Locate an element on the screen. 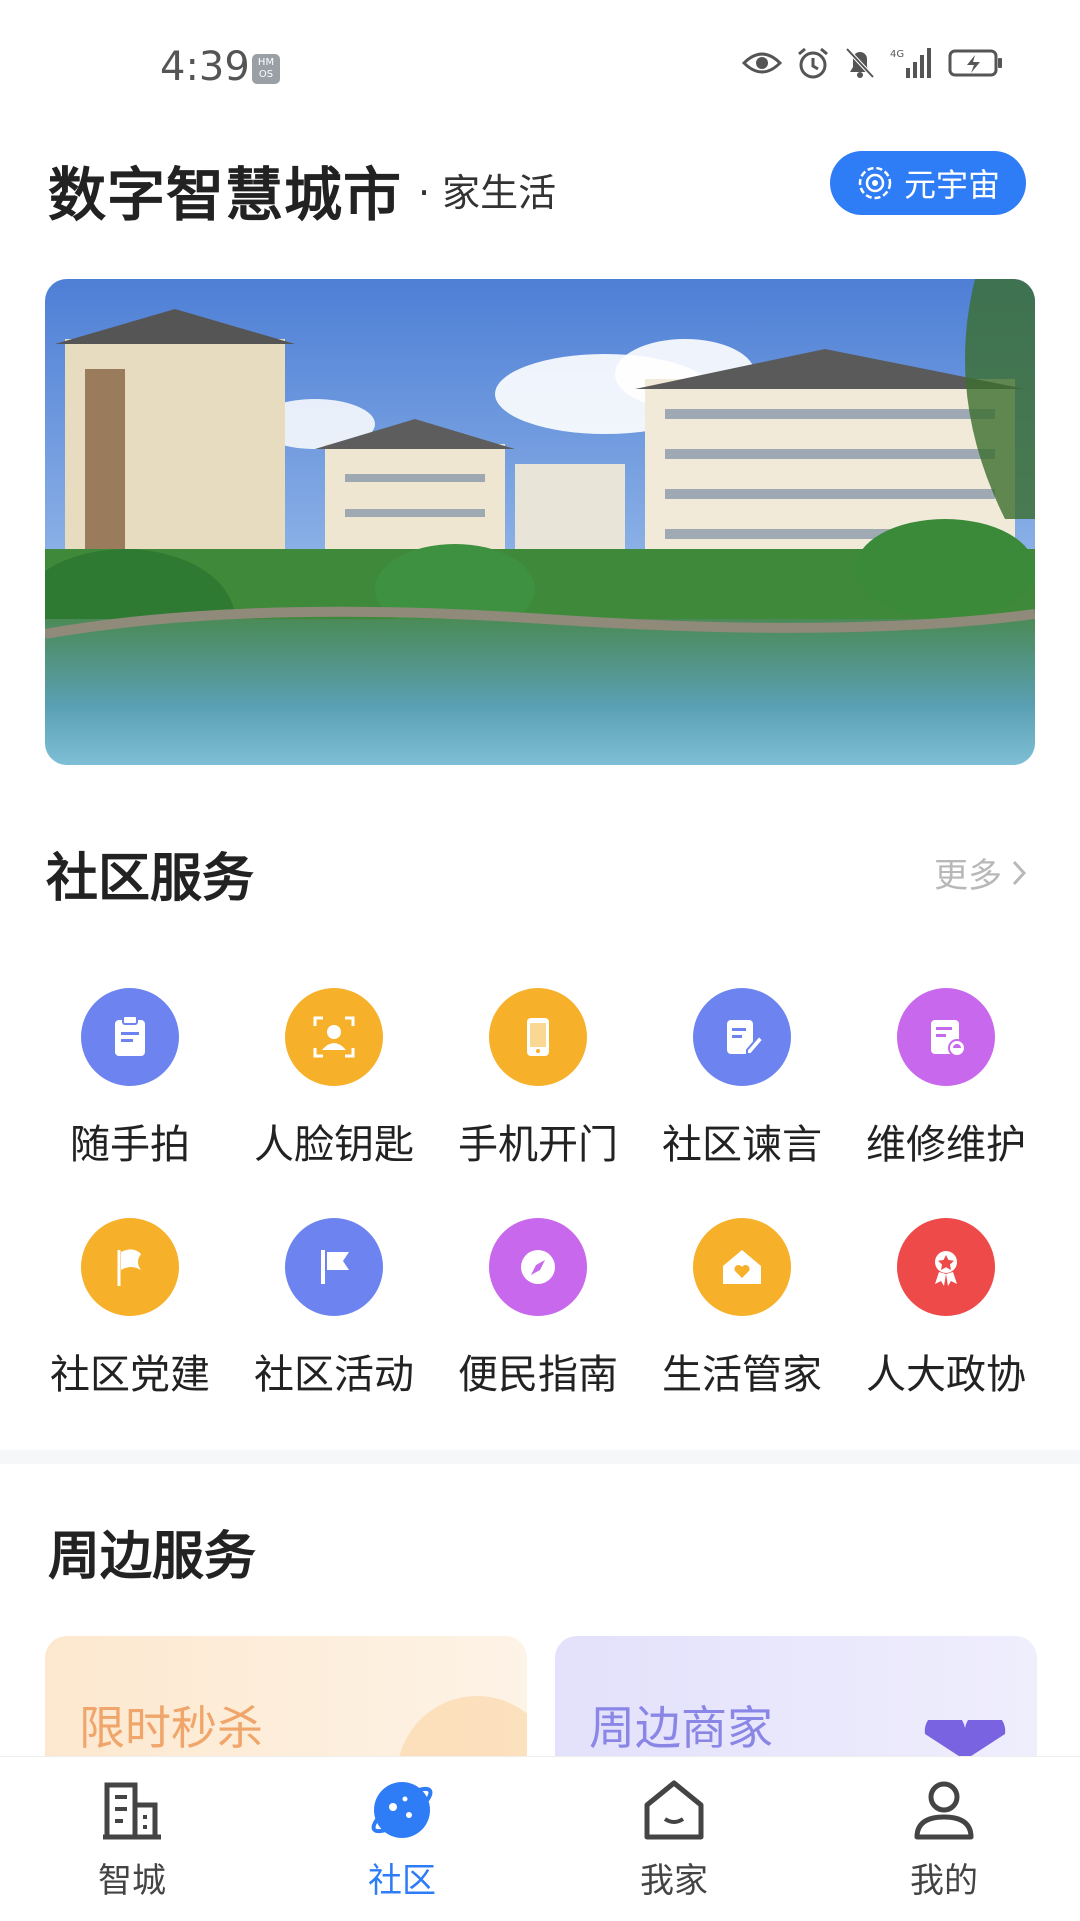  service-guide: 便民指南 is located at coordinates (538, 1309).